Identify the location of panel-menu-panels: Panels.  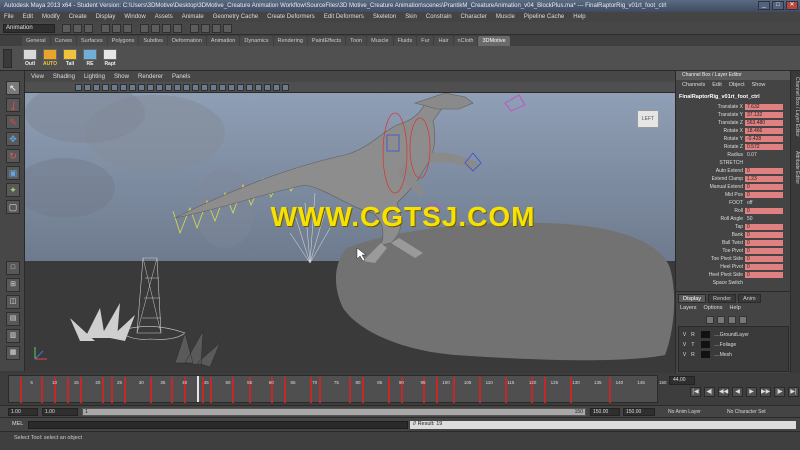
(181, 77).